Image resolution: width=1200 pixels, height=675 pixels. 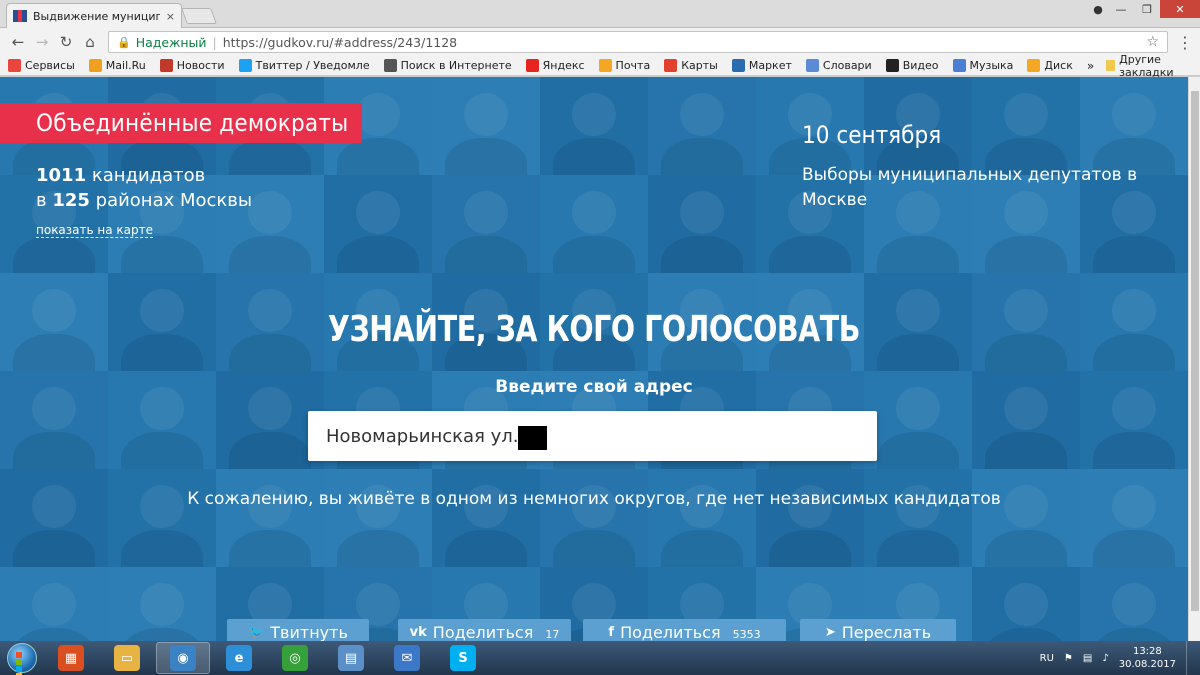 What do you see at coordinates (1147, 658) in the screenshot?
I see `clock: 13:28 30.08.2017` at bounding box center [1147, 658].